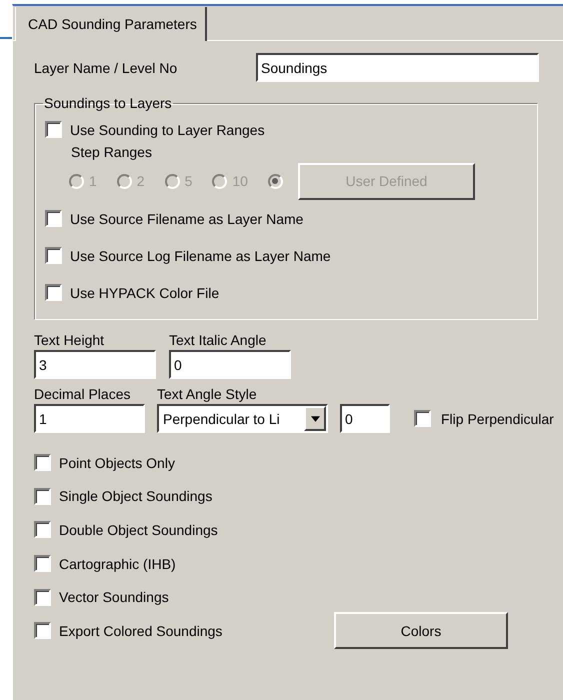 The height and width of the screenshot is (700, 563). Describe the element at coordinates (108, 103) in the screenshot. I see `group-title: Soundings to Layers` at that location.